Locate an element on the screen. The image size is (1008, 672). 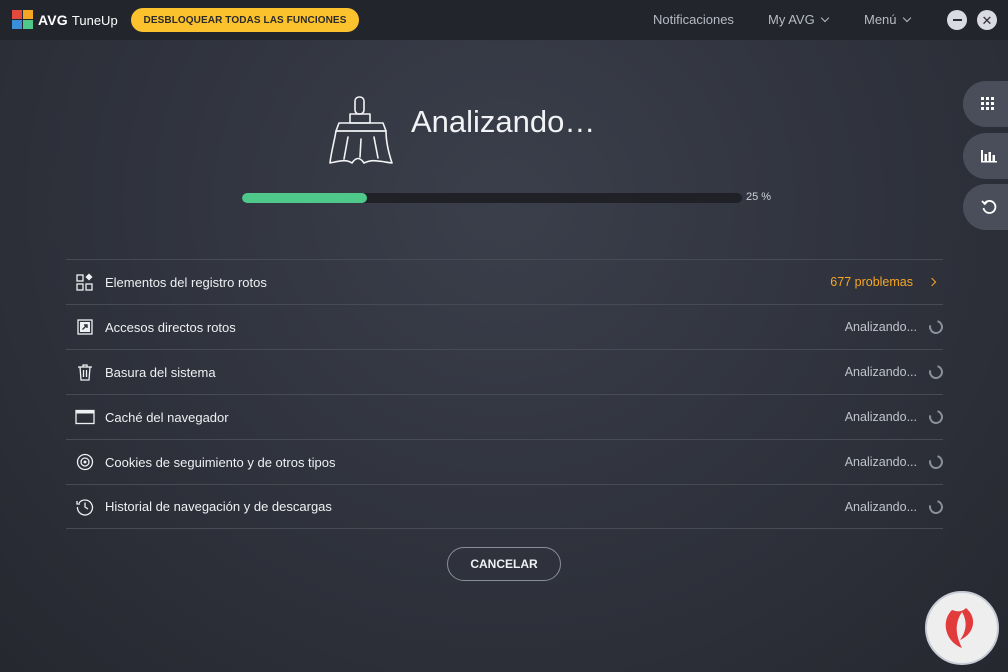
minimize-button is located at coordinates (957, 20).